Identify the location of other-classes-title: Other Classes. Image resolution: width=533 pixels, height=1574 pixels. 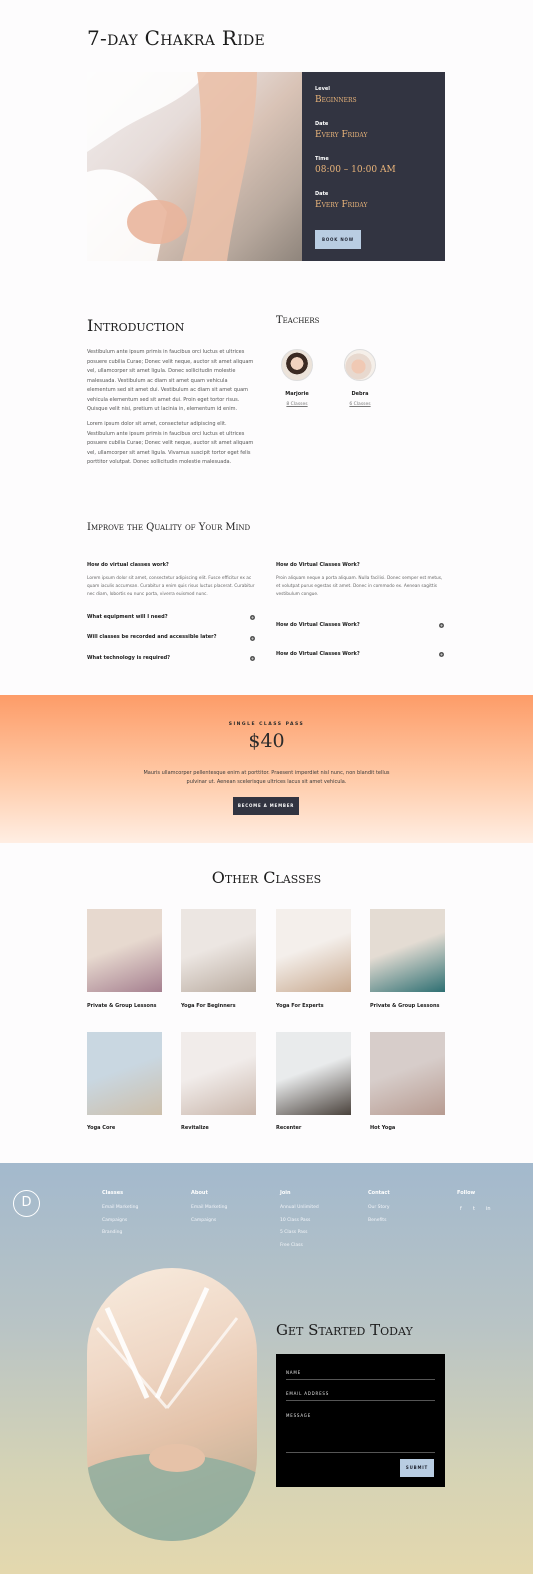
(266, 877).